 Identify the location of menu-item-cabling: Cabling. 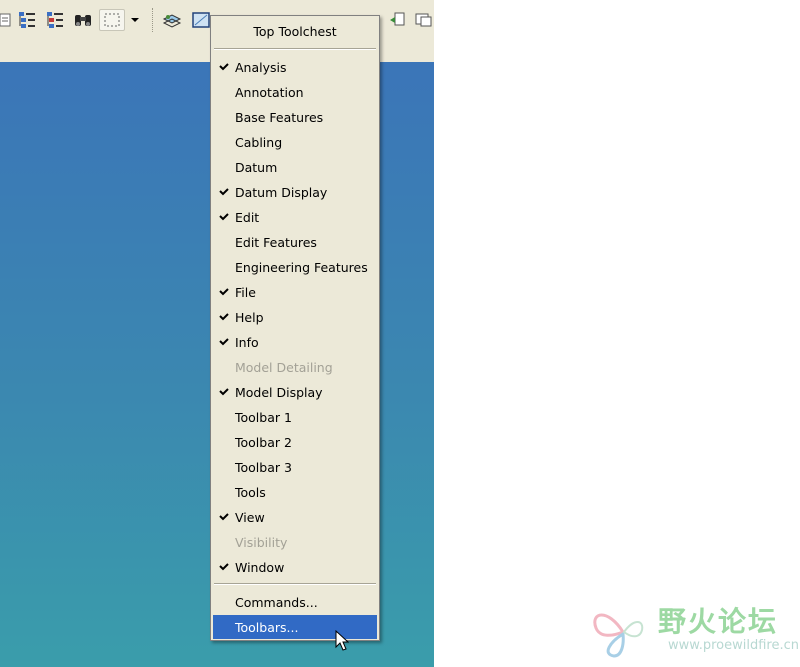
(295, 142).